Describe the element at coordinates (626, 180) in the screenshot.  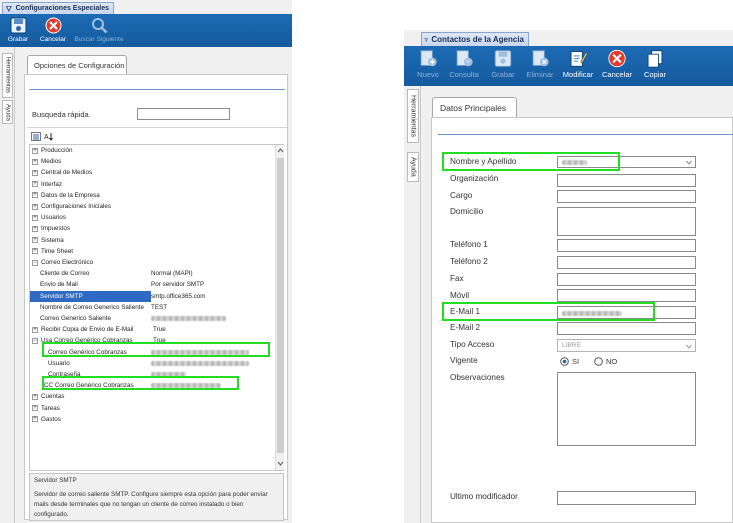
I see `organizacion-field` at that location.